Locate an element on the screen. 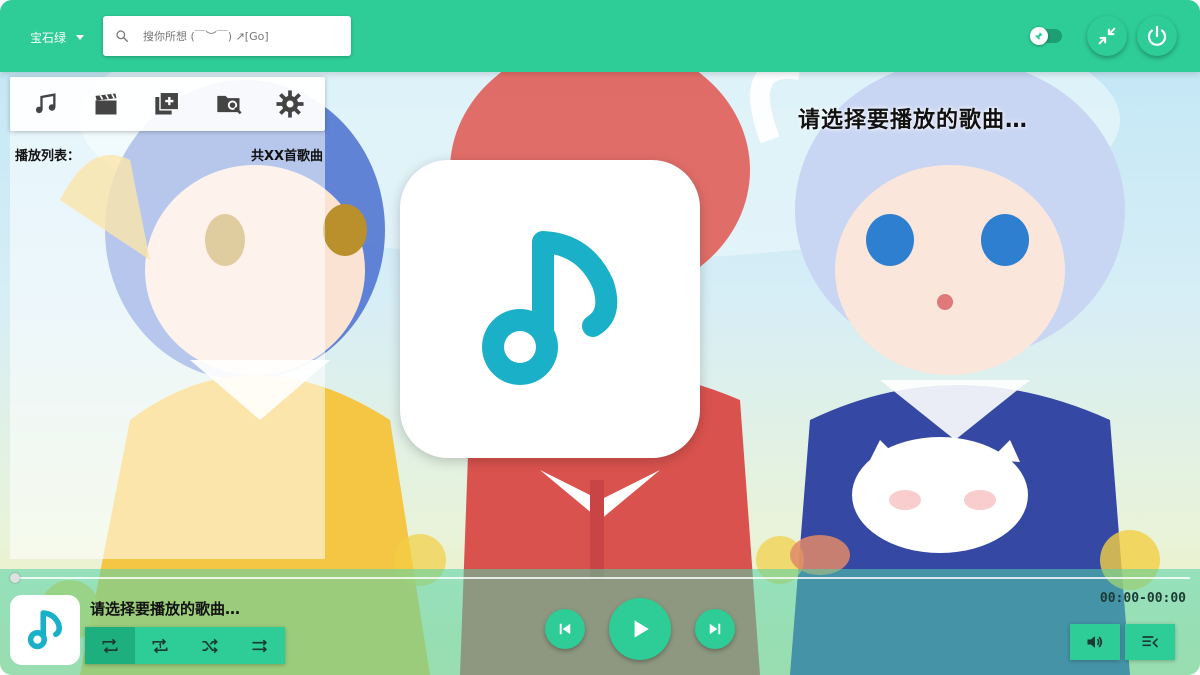  playlist-header: 播放列表： 共XX首歌曲 is located at coordinates (169, 155).